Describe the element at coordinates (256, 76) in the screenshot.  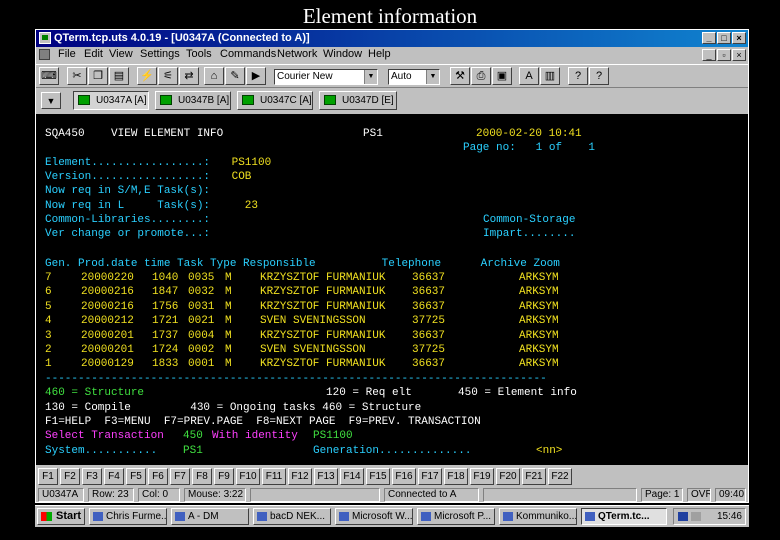
I see `play-icon: ▶` at that location.